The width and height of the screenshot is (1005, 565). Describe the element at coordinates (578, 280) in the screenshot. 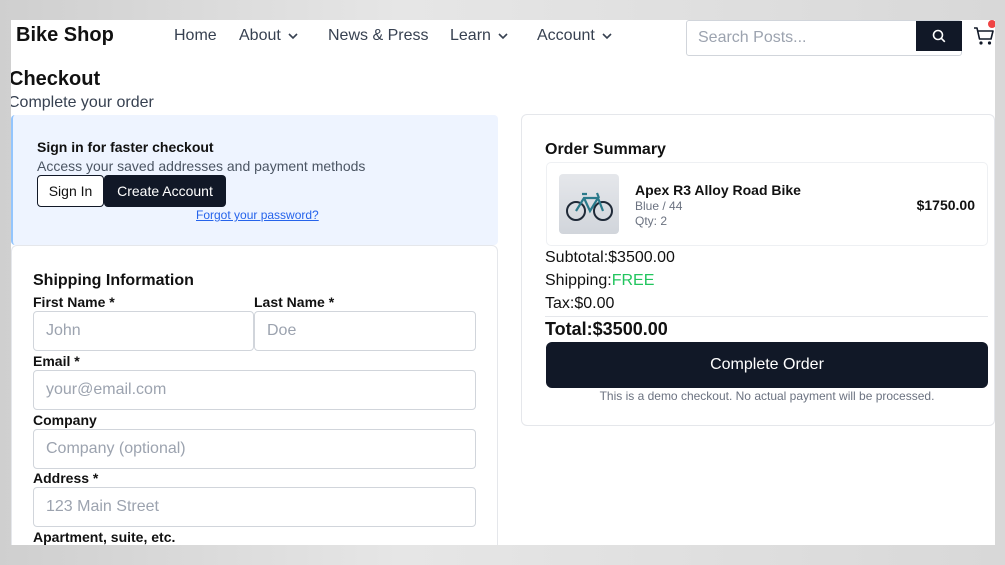

I see `shipping-label: Shipping:` at that location.